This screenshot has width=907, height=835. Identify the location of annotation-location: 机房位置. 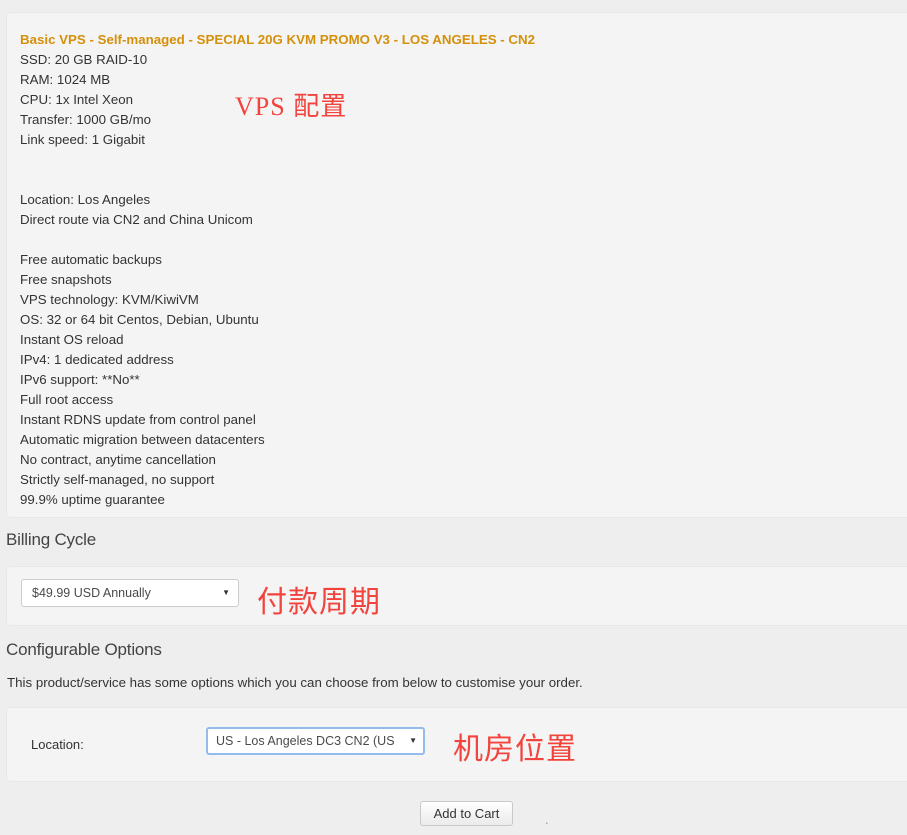
(515, 749).